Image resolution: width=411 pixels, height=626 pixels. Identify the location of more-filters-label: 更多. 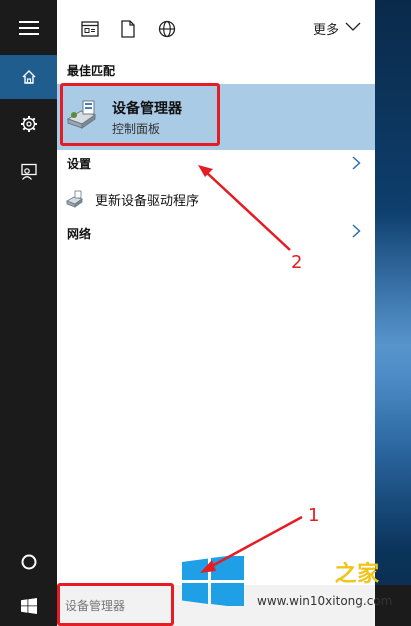
(326, 28).